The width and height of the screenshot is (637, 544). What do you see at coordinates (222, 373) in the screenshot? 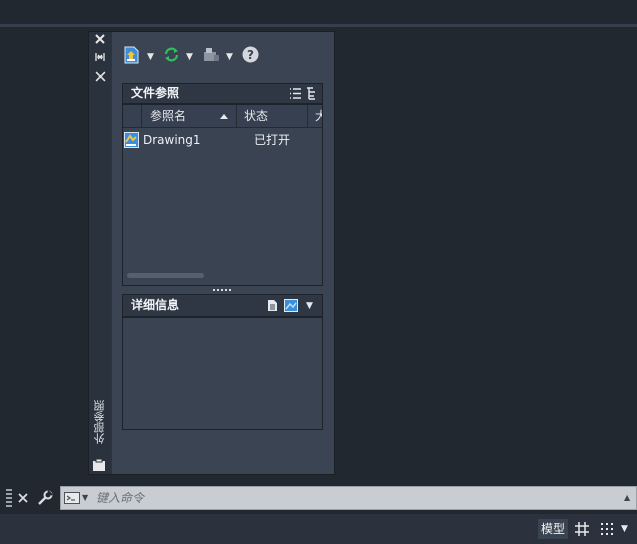
I see `details-area` at bounding box center [222, 373].